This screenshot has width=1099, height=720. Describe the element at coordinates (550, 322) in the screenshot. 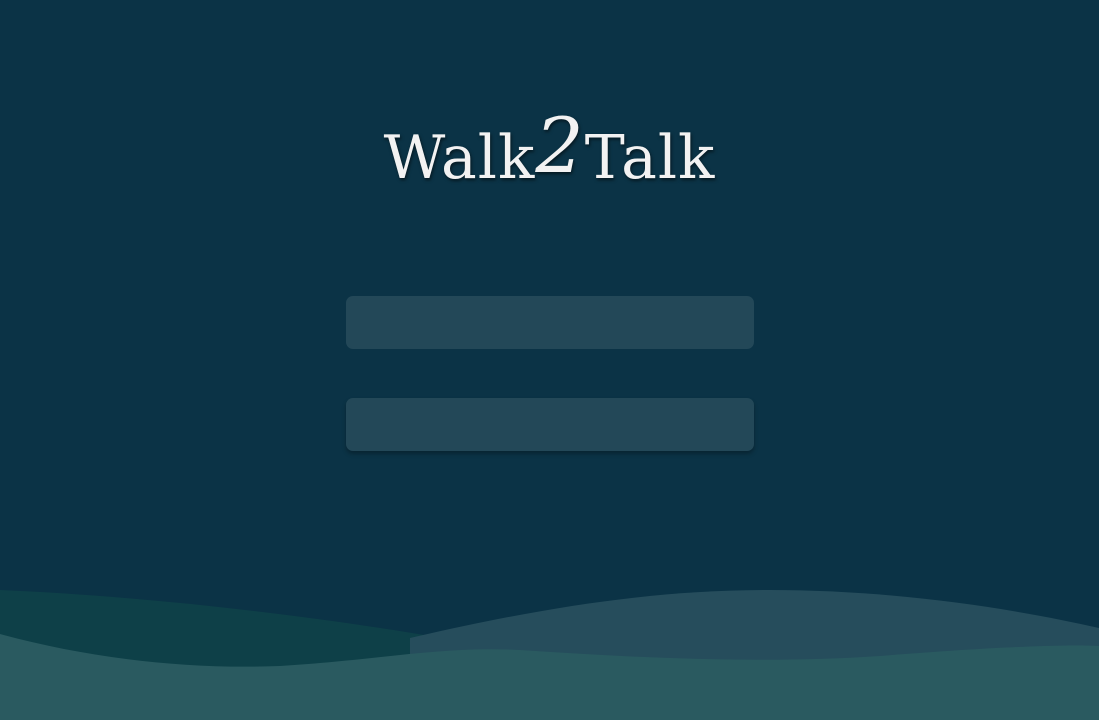

I see `username-input` at that location.